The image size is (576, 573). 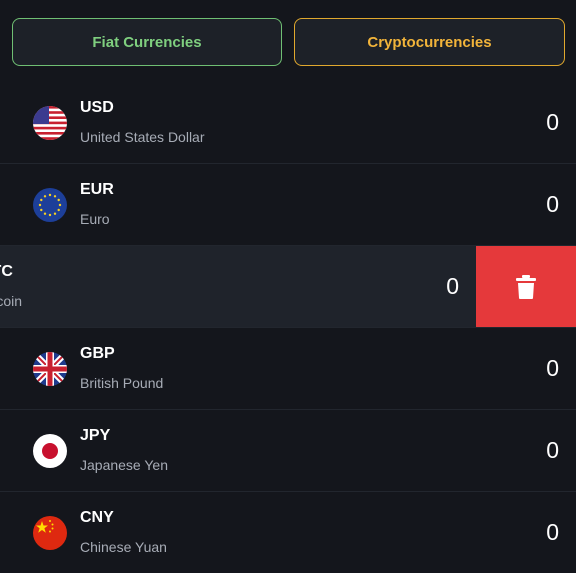 I want to click on currency-row-usd: USD United States Dollar 0, so click(x=288, y=123).